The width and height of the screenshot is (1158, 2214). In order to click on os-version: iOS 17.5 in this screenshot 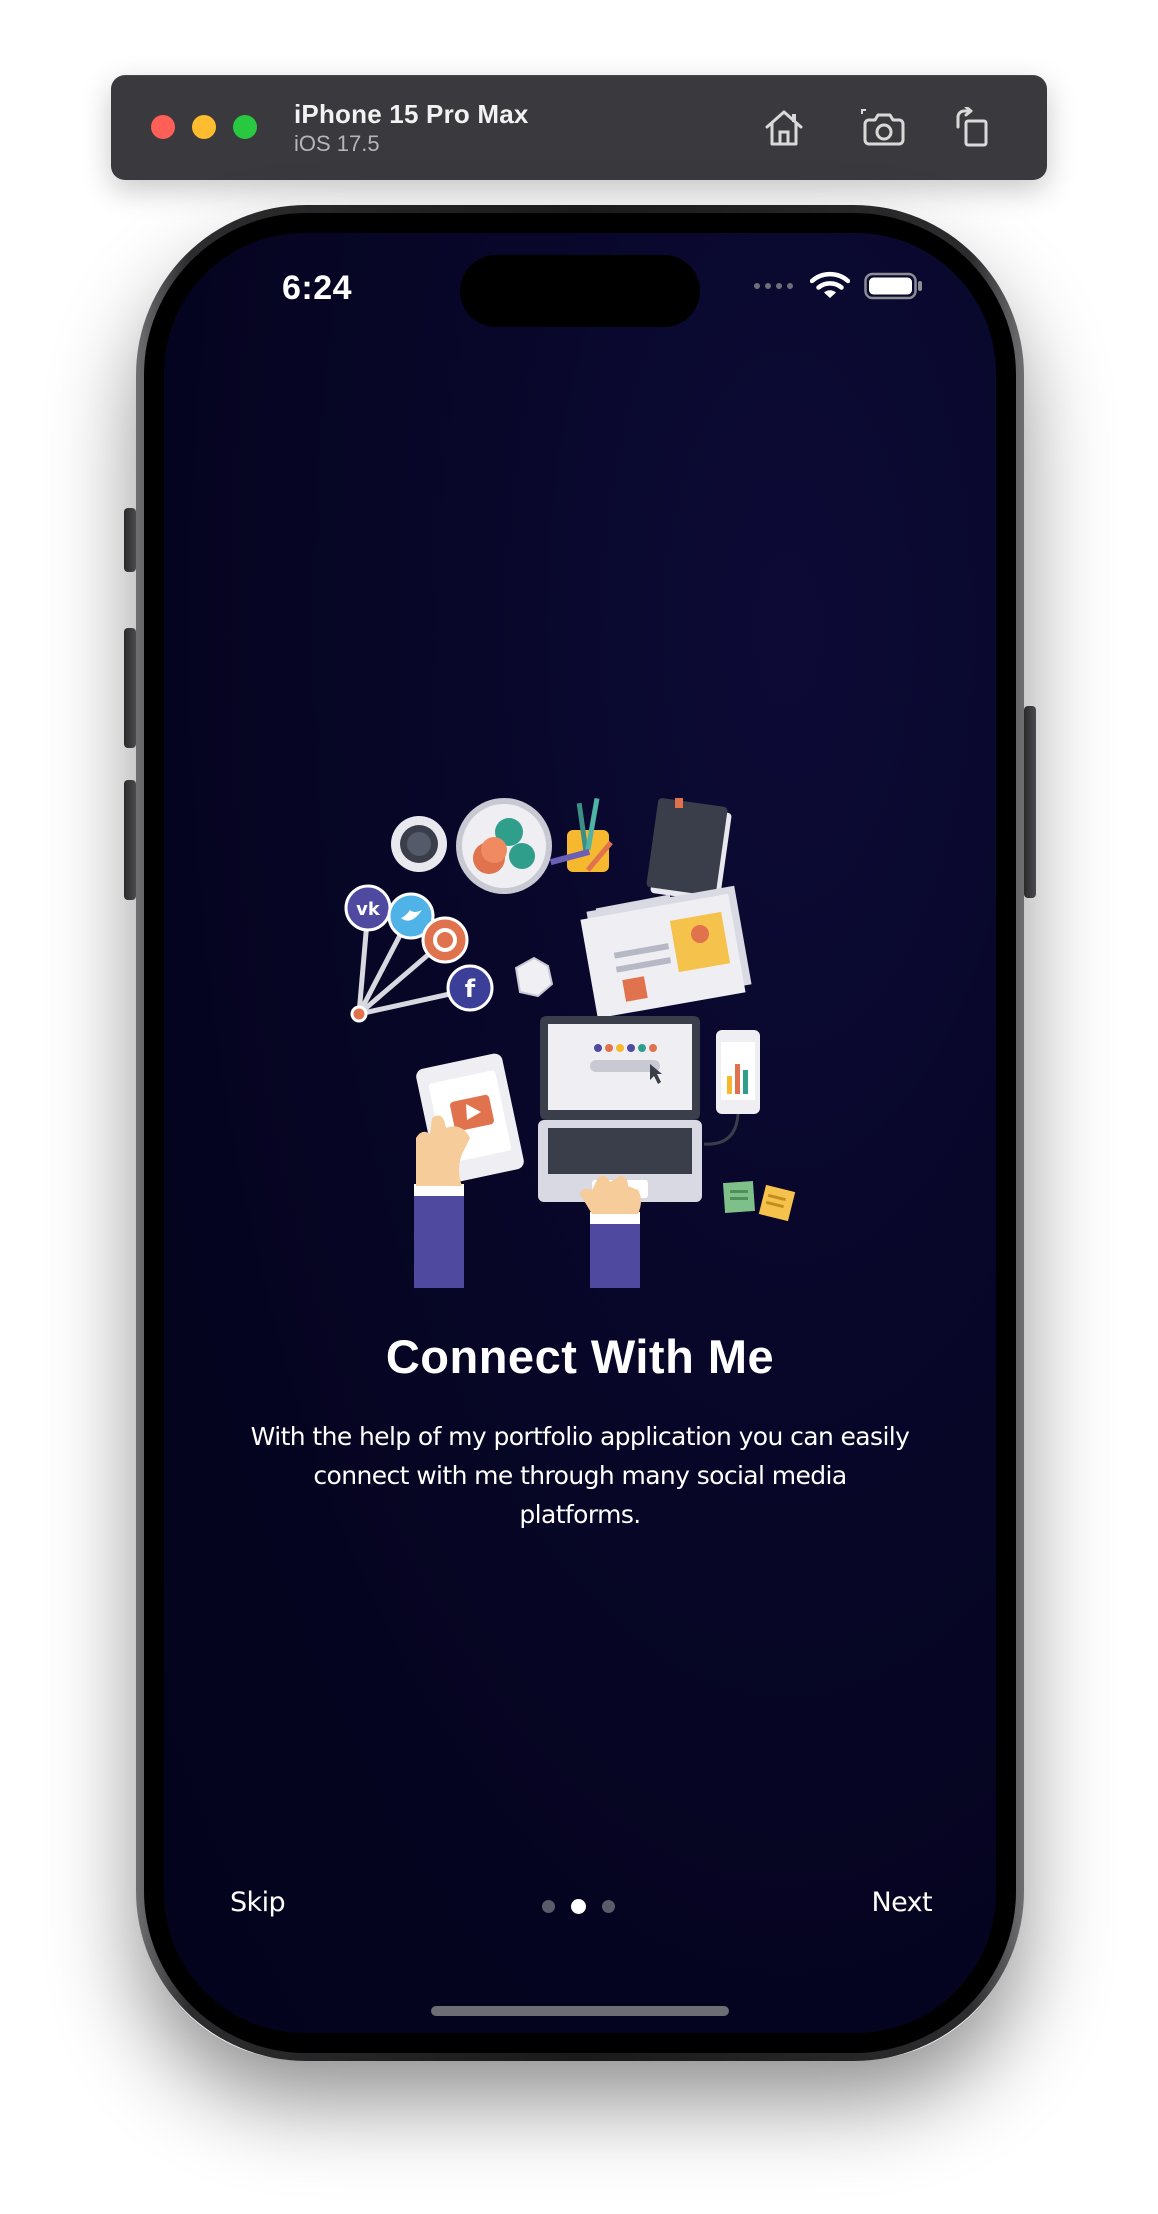, I will do `click(337, 143)`.